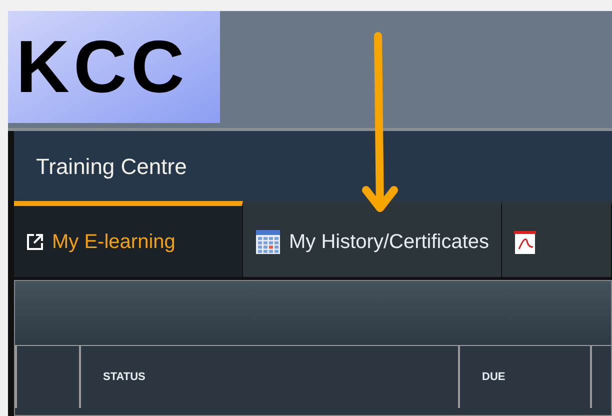 The height and width of the screenshot is (416, 612). Describe the element at coordinates (372, 239) in the screenshot. I see `tab: My History/Certificates` at that location.